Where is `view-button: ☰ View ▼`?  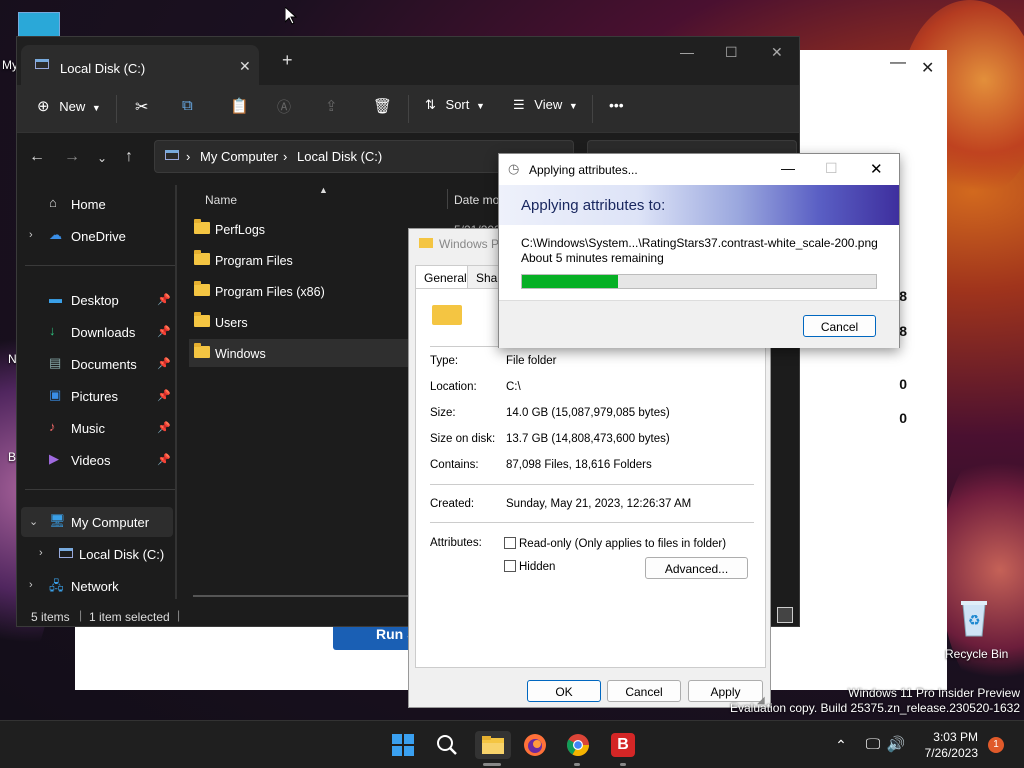 view-button: ☰ View ▼ is located at coordinates (545, 105).